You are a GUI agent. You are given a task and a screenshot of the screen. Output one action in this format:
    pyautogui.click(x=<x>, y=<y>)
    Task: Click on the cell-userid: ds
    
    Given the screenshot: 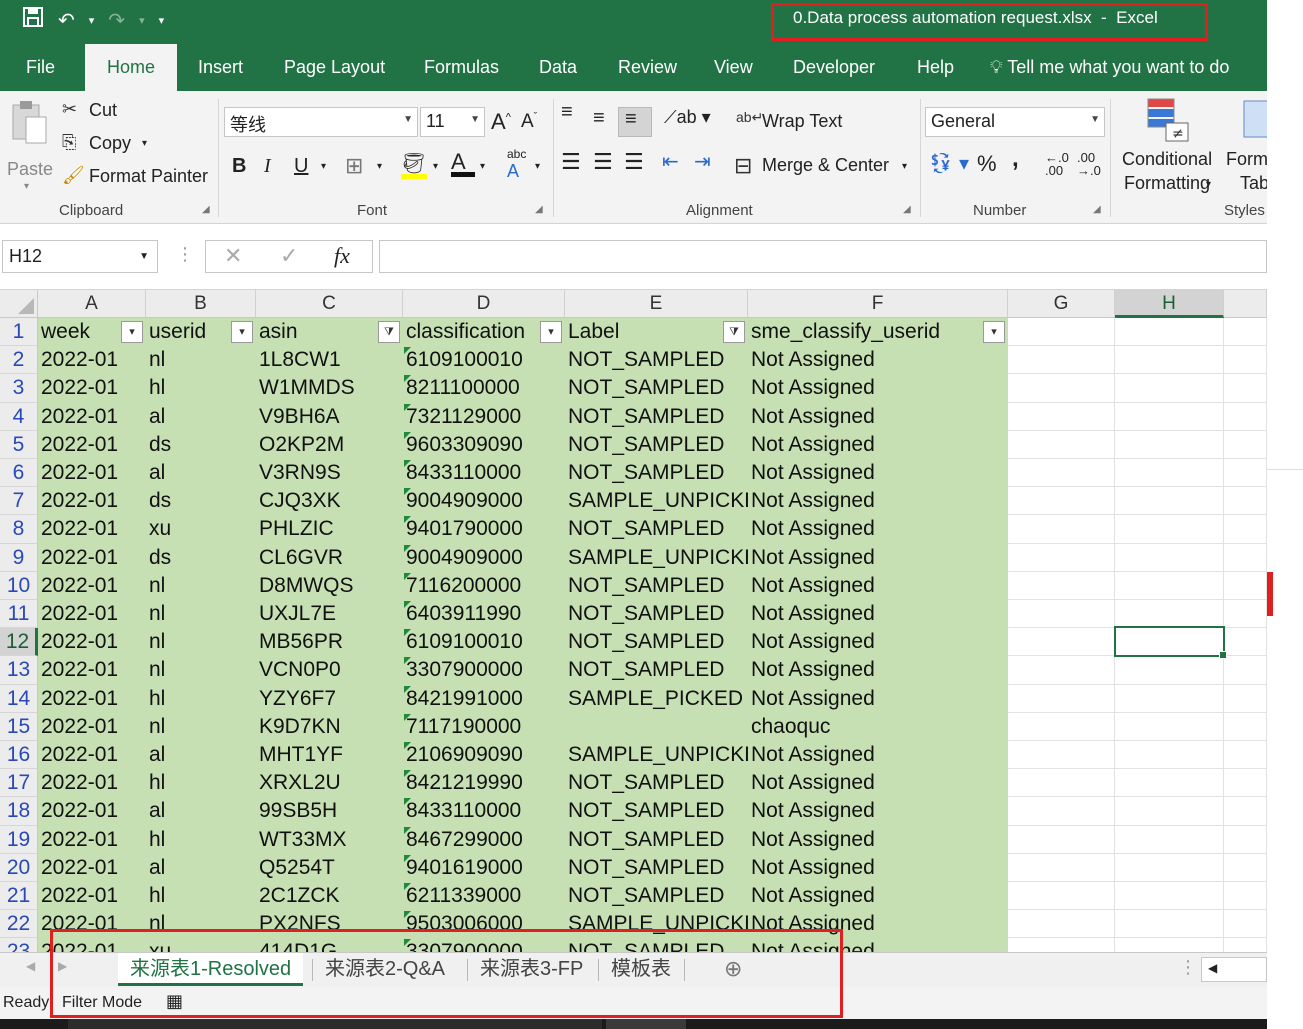 What is the action you would take?
    pyautogui.click(x=201, y=557)
    